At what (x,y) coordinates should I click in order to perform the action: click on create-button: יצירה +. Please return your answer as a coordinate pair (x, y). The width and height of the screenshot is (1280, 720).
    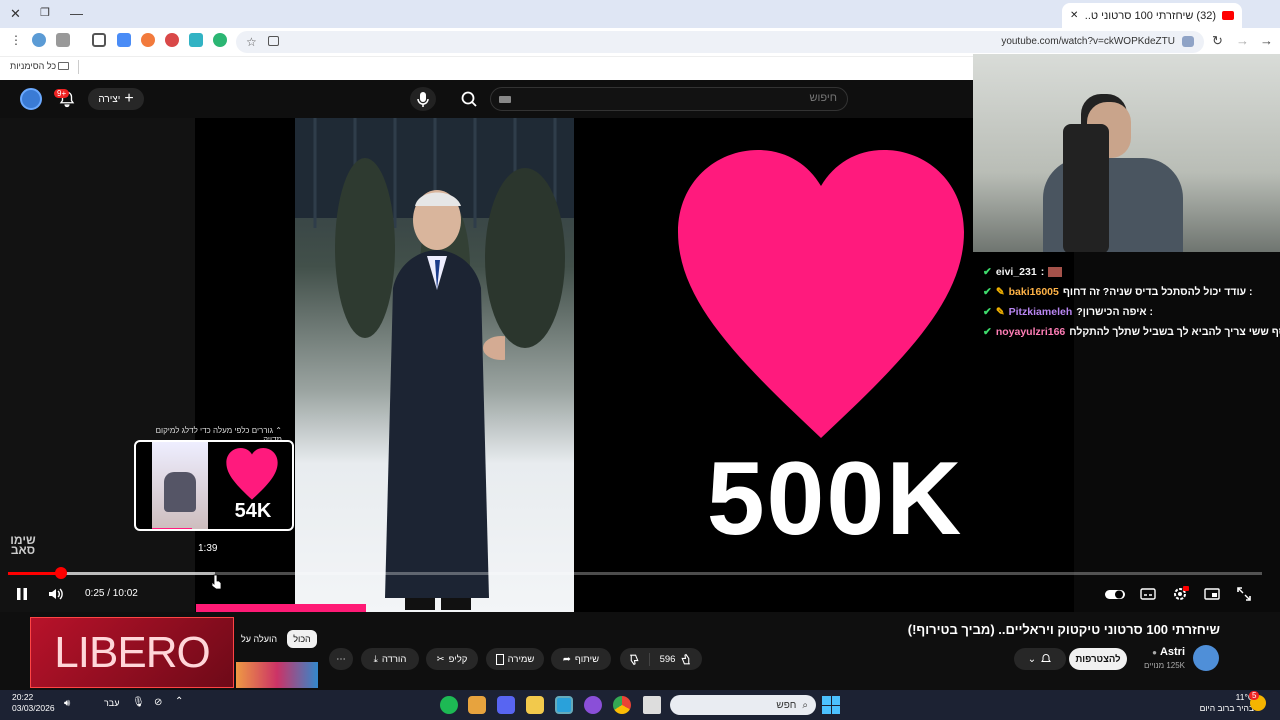
    Looking at the image, I should click on (116, 99).